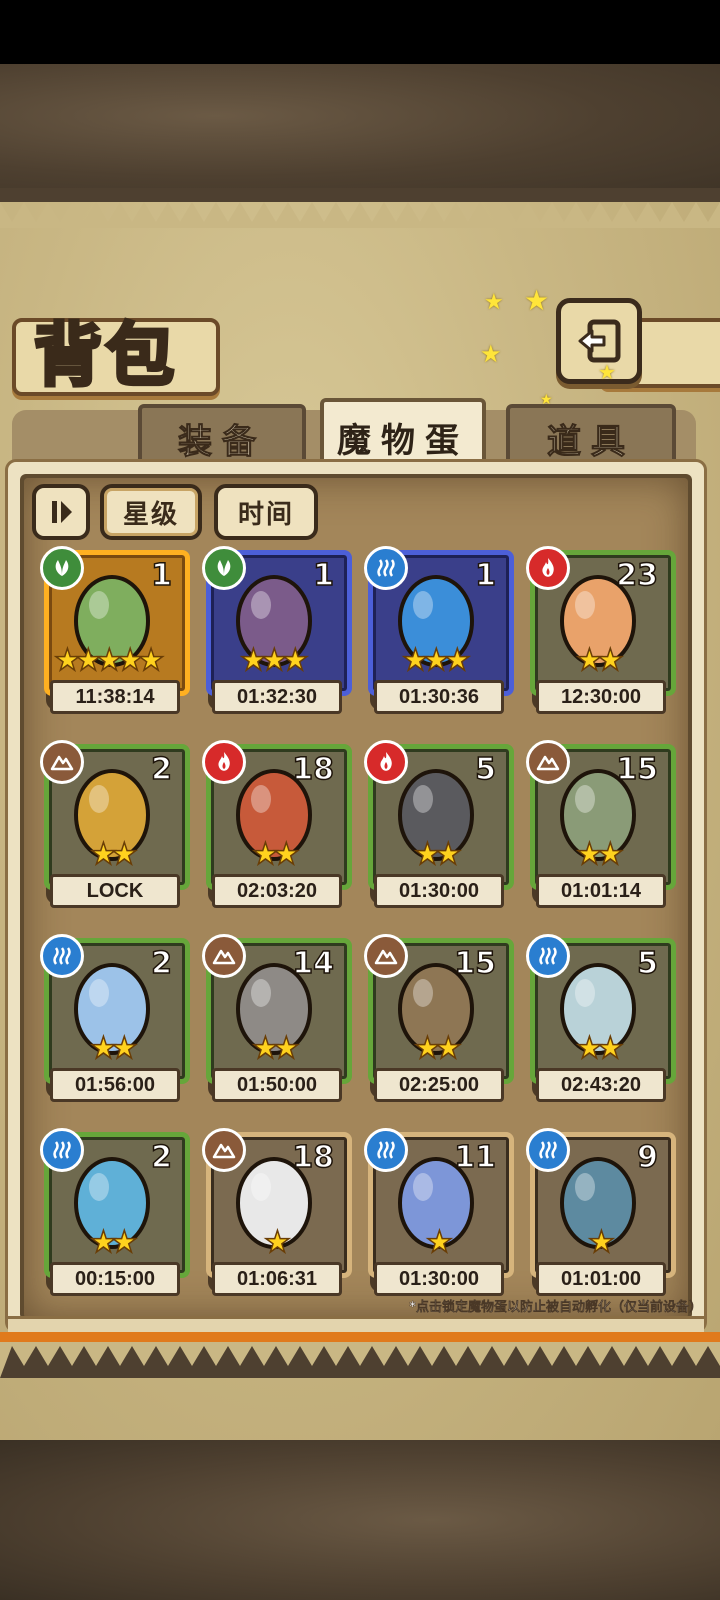 The height and width of the screenshot is (1600, 720). What do you see at coordinates (601, 1085) in the screenshot?
I see `hatch-timer: 02:43:20` at bounding box center [601, 1085].